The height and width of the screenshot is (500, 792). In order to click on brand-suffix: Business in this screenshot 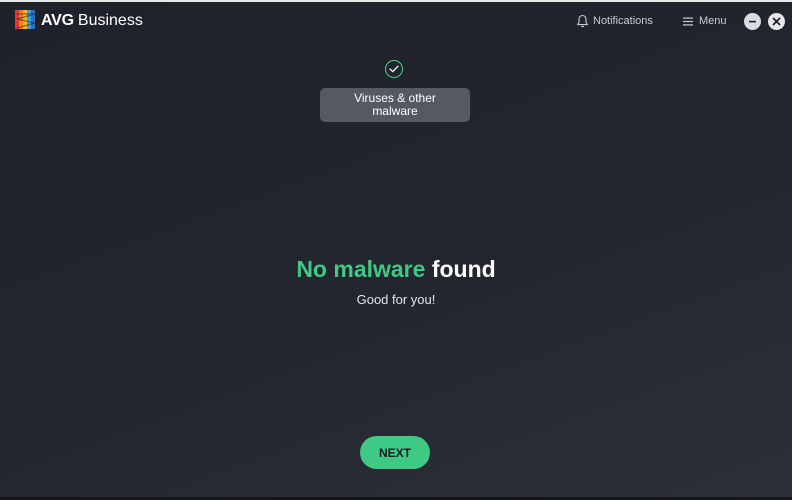, I will do `click(110, 20)`.